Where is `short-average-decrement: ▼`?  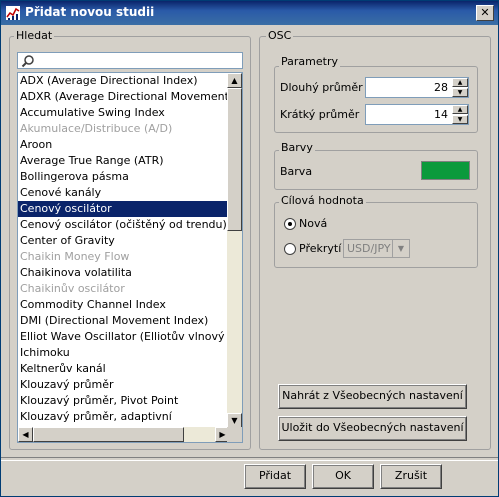
short-average-decrement: ▼ is located at coordinates (460, 119).